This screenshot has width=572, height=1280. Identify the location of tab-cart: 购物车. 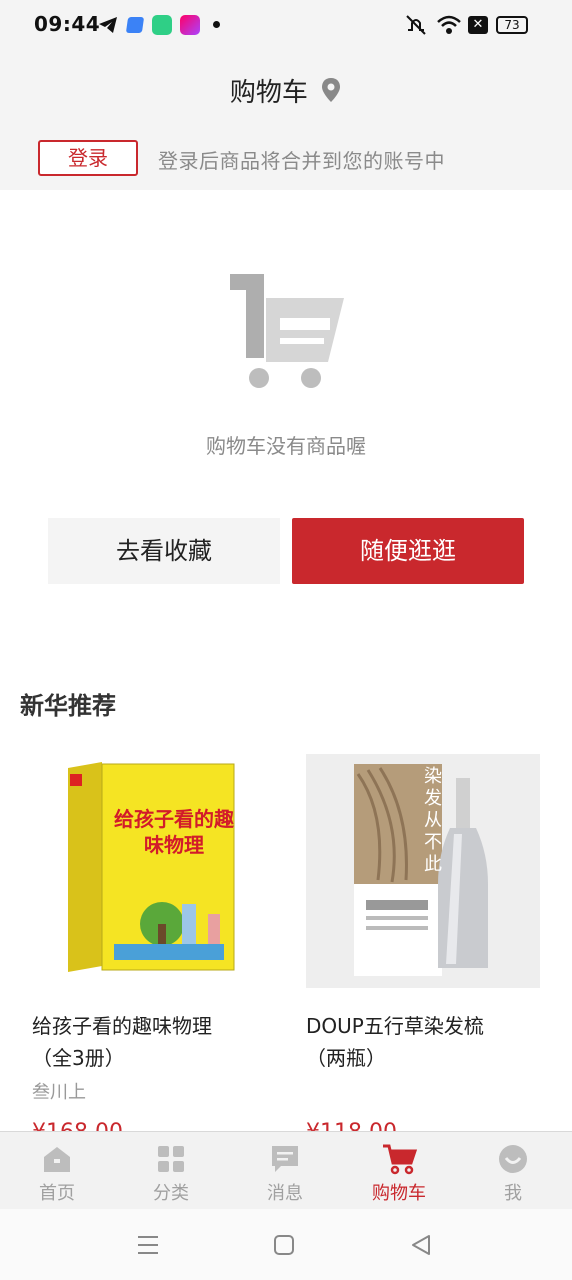
(399, 1170).